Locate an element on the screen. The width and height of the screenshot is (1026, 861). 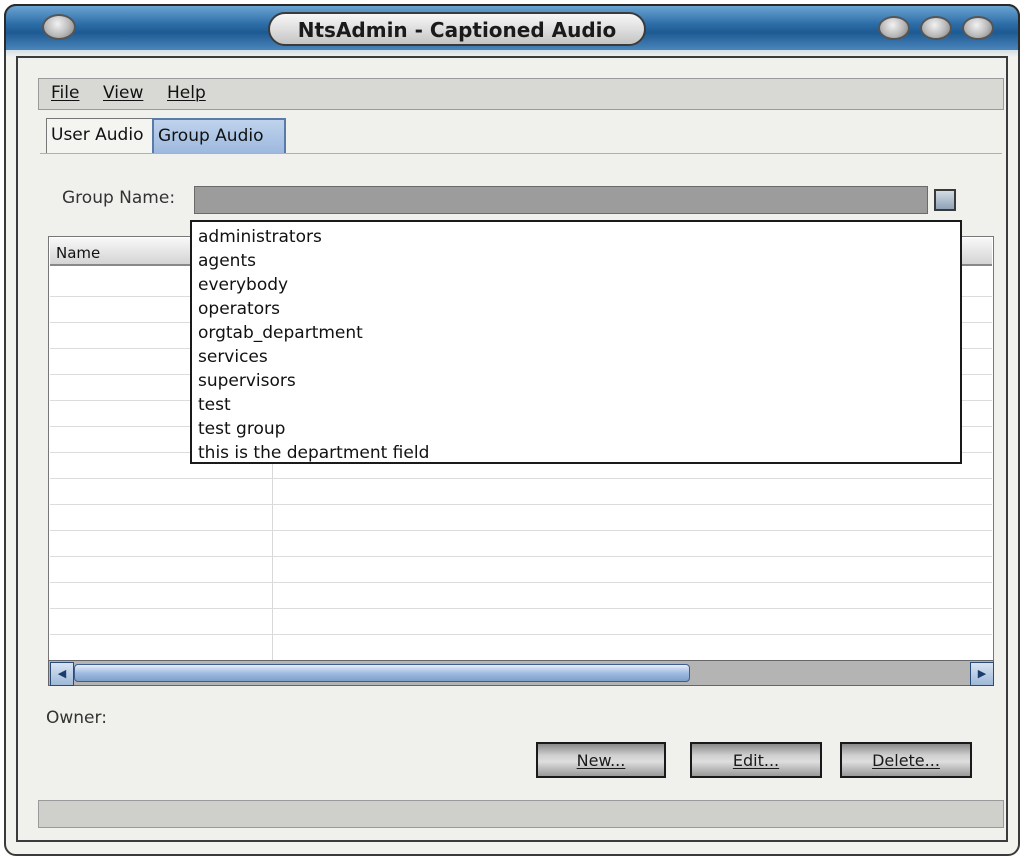
menu-help: Help is located at coordinates (186, 93).